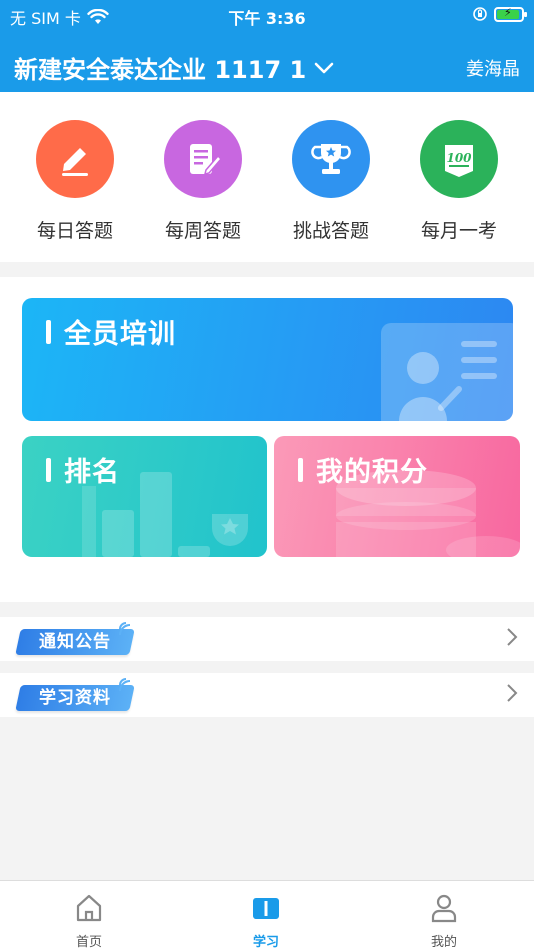  What do you see at coordinates (267, 359) in the screenshot?
I see `card-all-staff-training: 全员培训` at bounding box center [267, 359].